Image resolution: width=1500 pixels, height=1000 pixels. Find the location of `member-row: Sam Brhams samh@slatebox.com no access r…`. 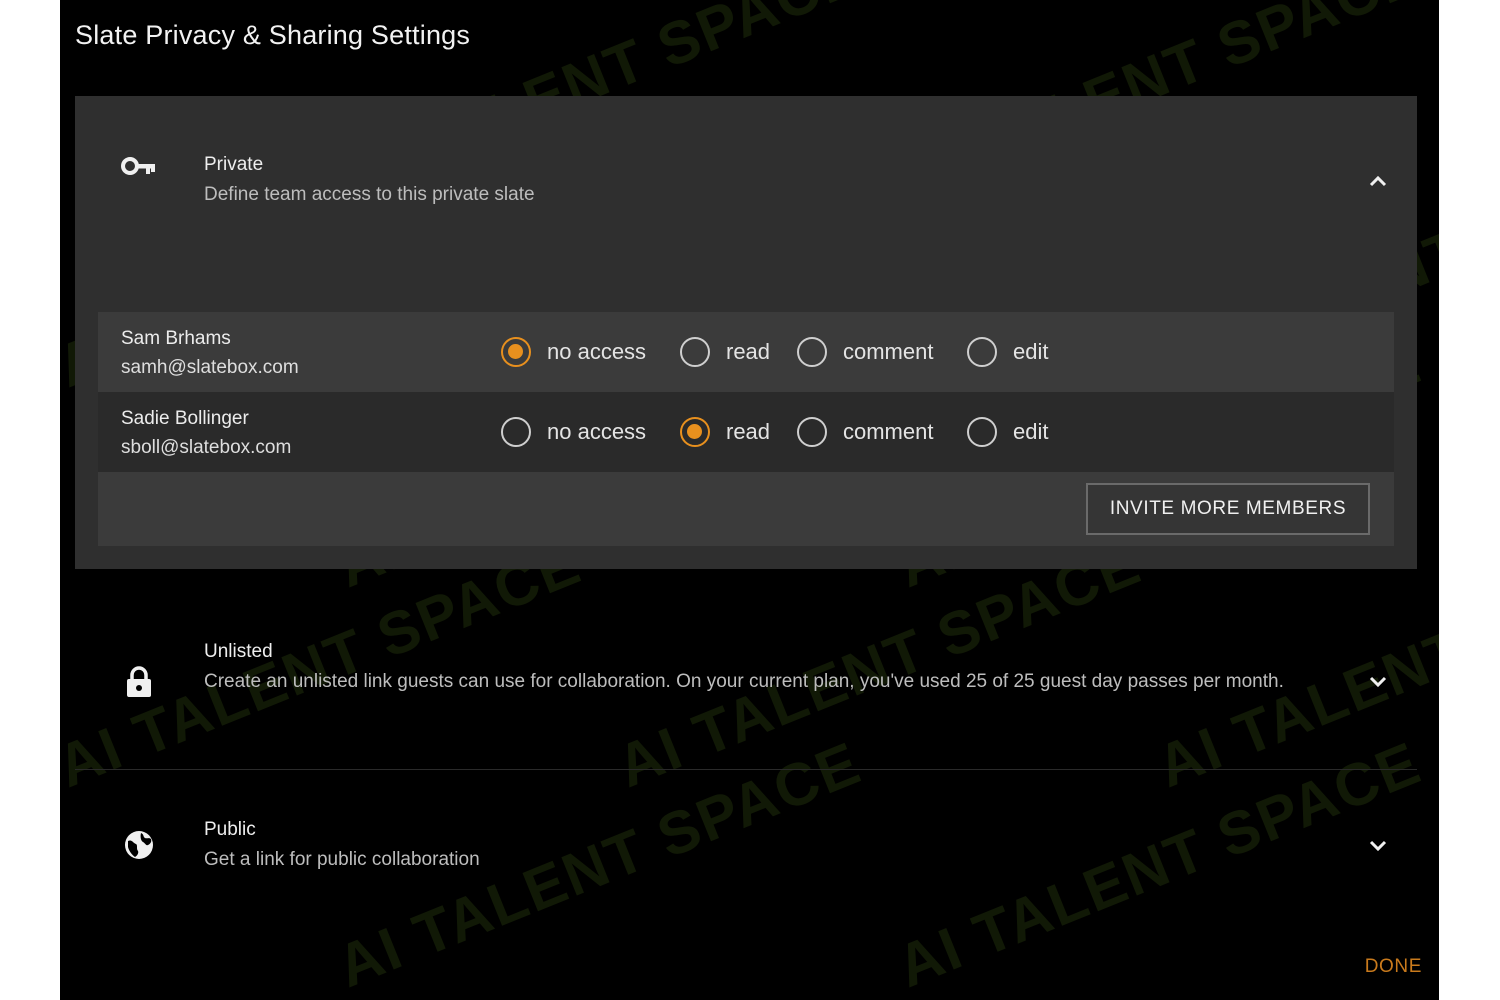

member-row: Sam Brhams samh@slatebox.com no access r… is located at coordinates (746, 352).